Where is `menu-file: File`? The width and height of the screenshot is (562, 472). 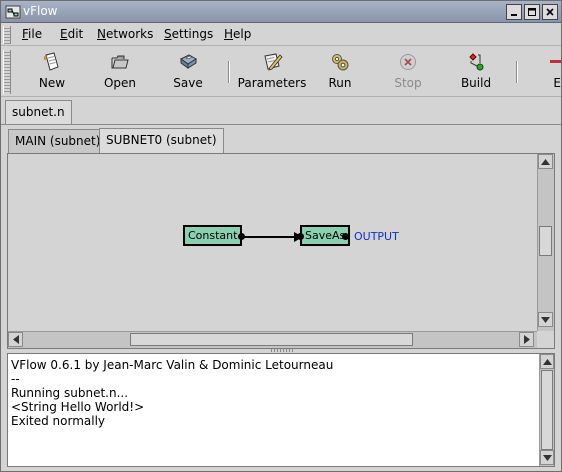 menu-file: File is located at coordinates (32, 34).